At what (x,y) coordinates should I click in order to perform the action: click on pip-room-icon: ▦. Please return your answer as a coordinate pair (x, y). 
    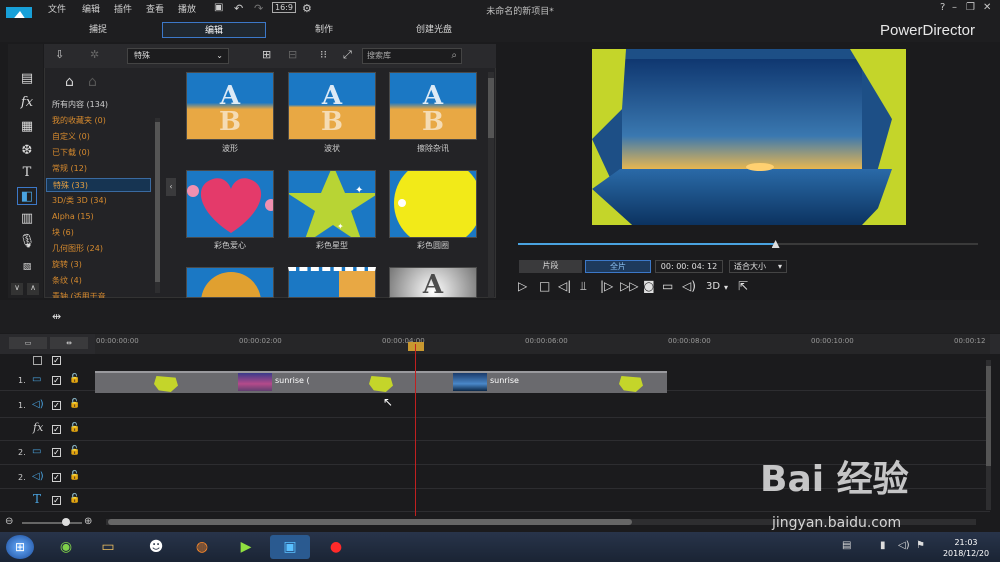
    Looking at the image, I should click on (27, 127).